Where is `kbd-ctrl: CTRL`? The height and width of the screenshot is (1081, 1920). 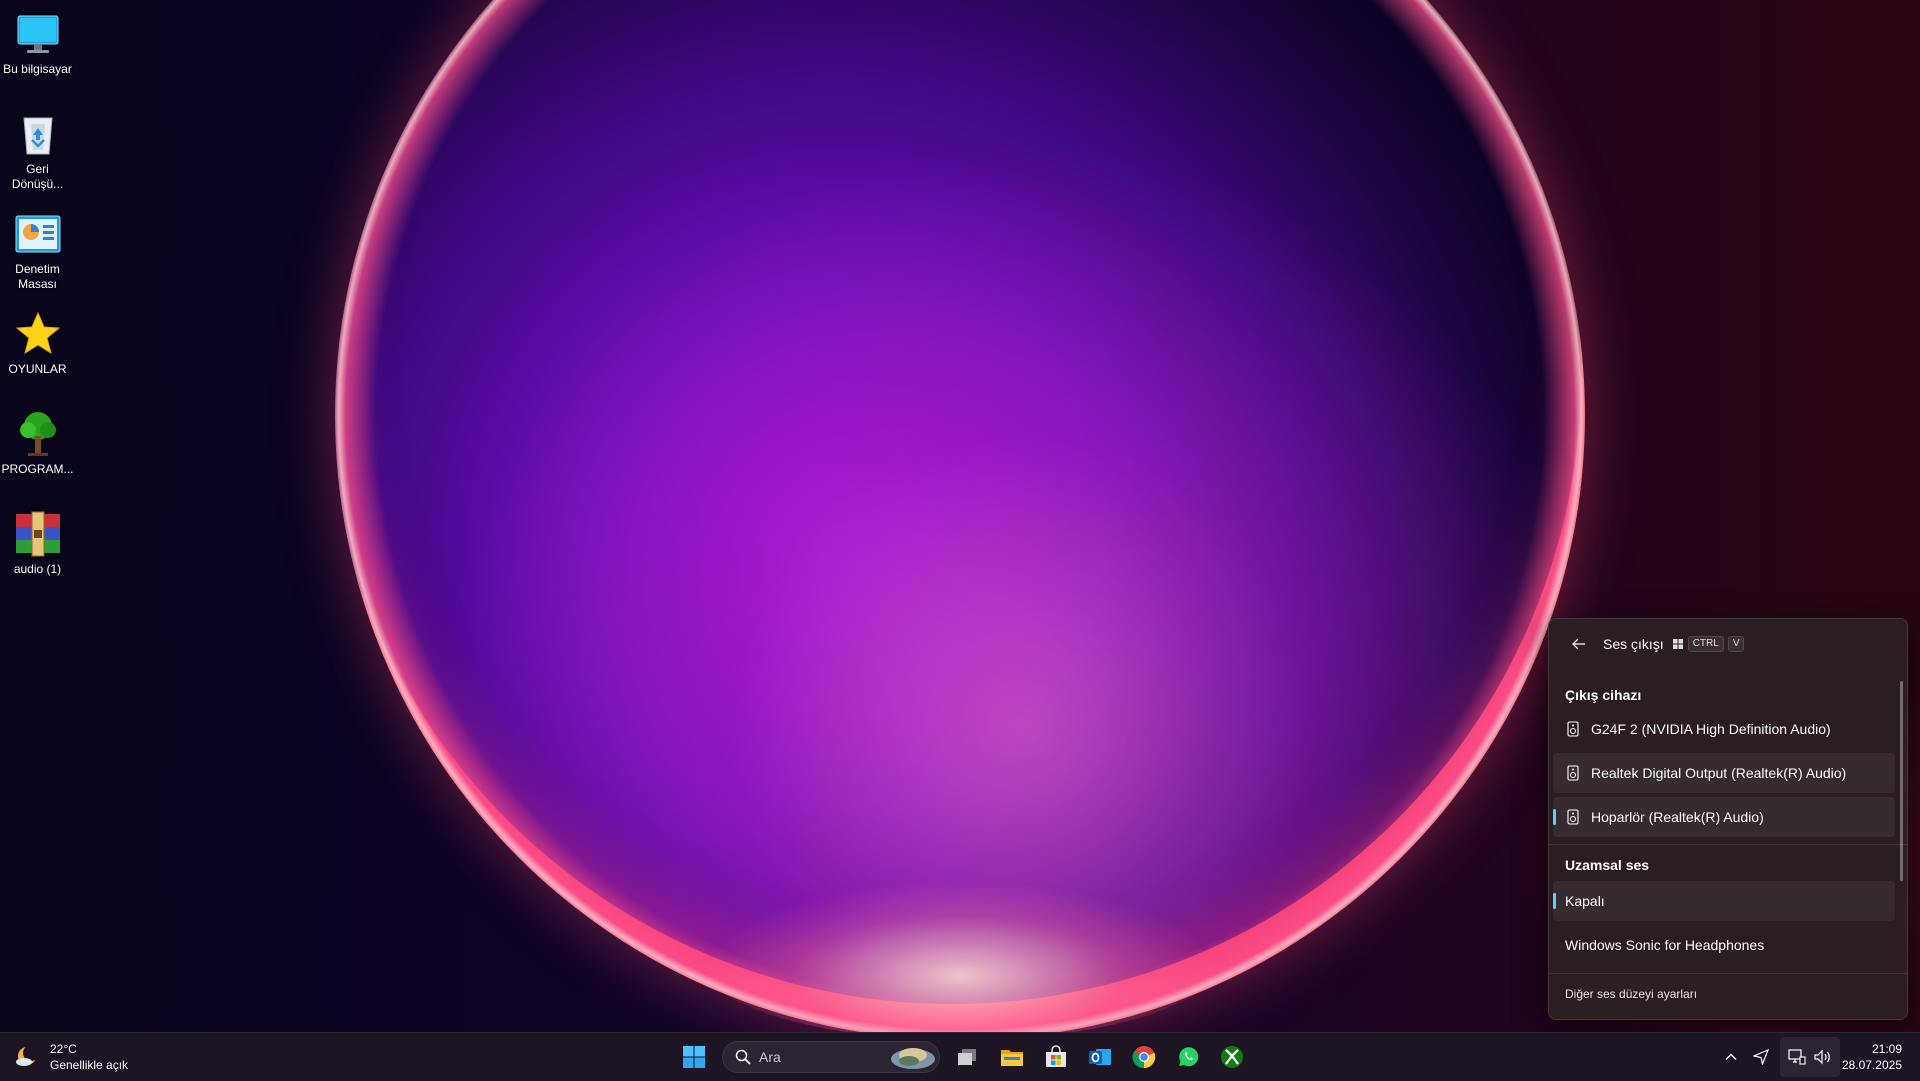 kbd-ctrl: CTRL is located at coordinates (1705, 644).